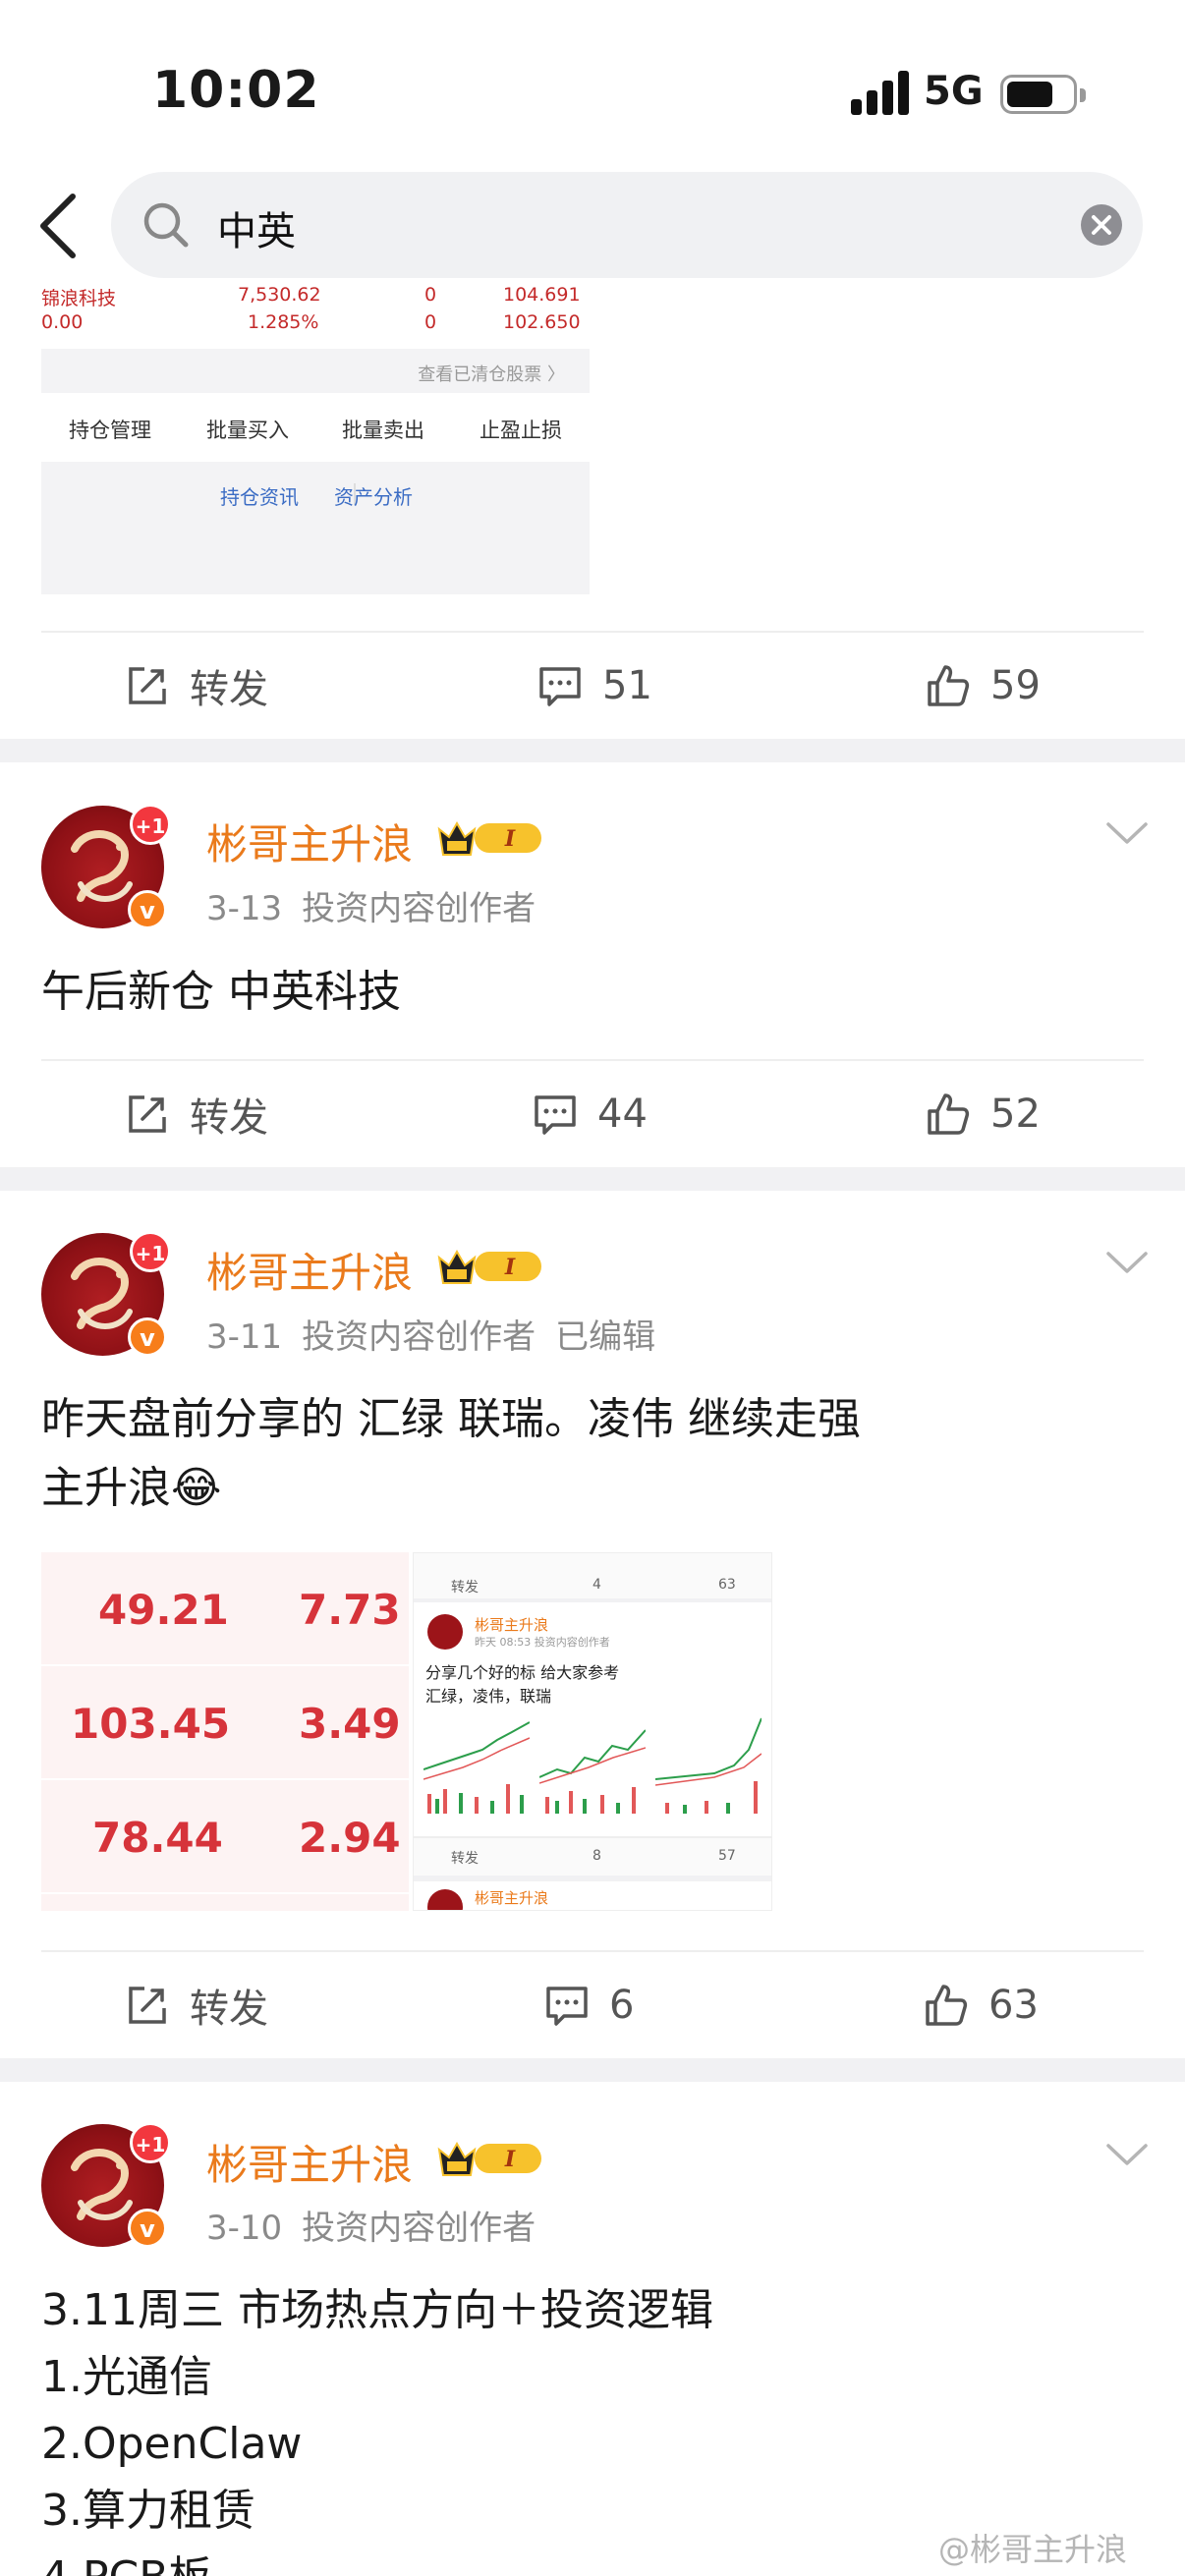 This screenshot has height=2576, width=1185. I want to click on comment-button: 51, so click(594, 686).